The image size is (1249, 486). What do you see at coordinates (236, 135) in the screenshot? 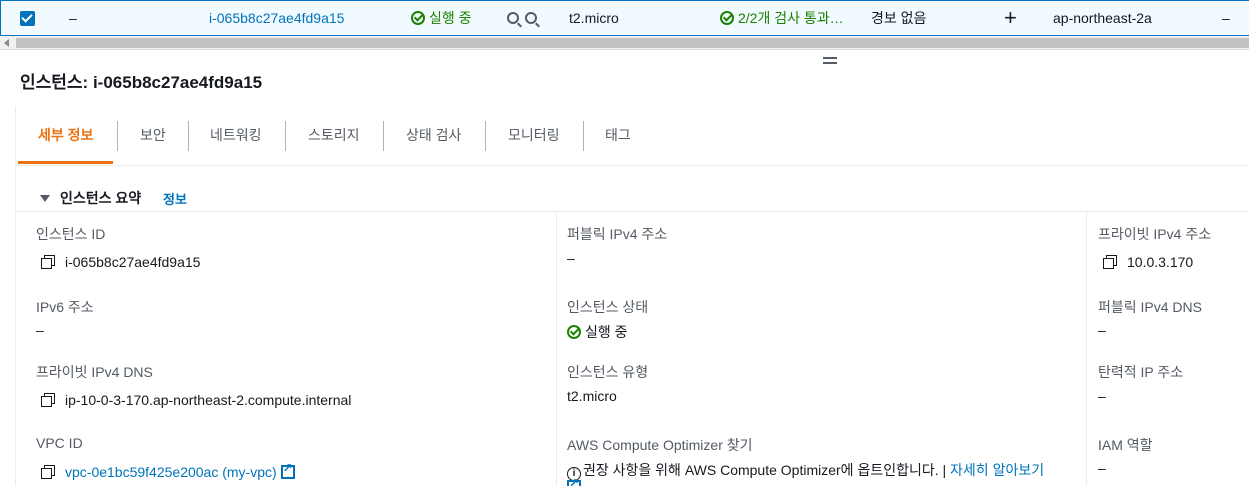
I see `tab-networking: 네트워킹` at bounding box center [236, 135].